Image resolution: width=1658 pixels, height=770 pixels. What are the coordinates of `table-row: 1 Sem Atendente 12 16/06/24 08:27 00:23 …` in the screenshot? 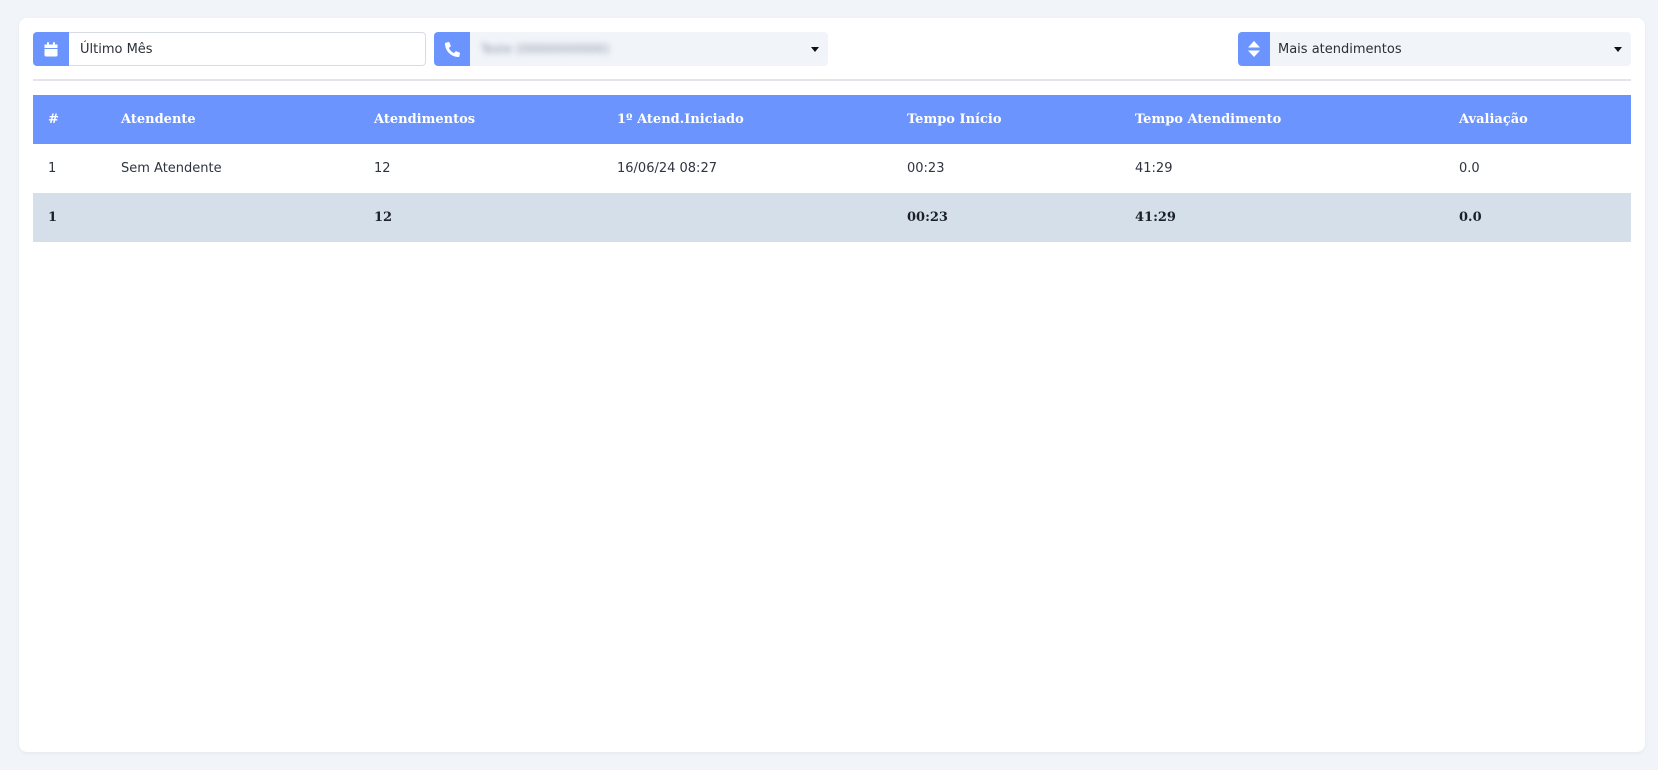 It's located at (832, 168).